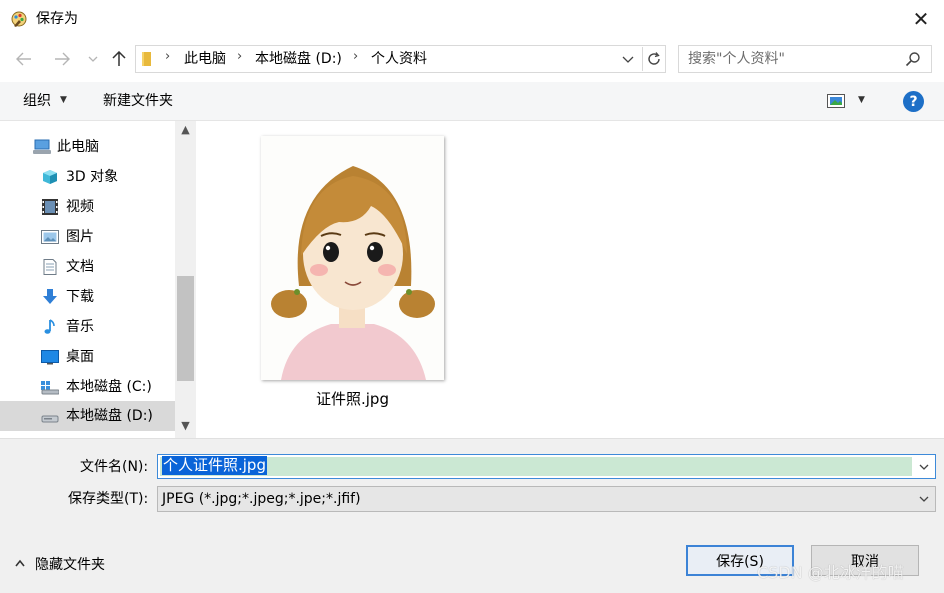 This screenshot has height=593, width=944. I want to click on portrait-thumbnail, so click(352, 258).